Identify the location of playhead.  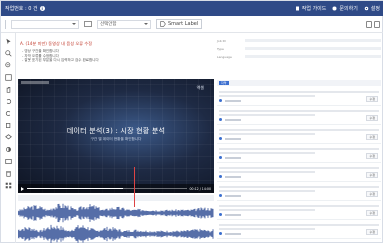
(134, 187).